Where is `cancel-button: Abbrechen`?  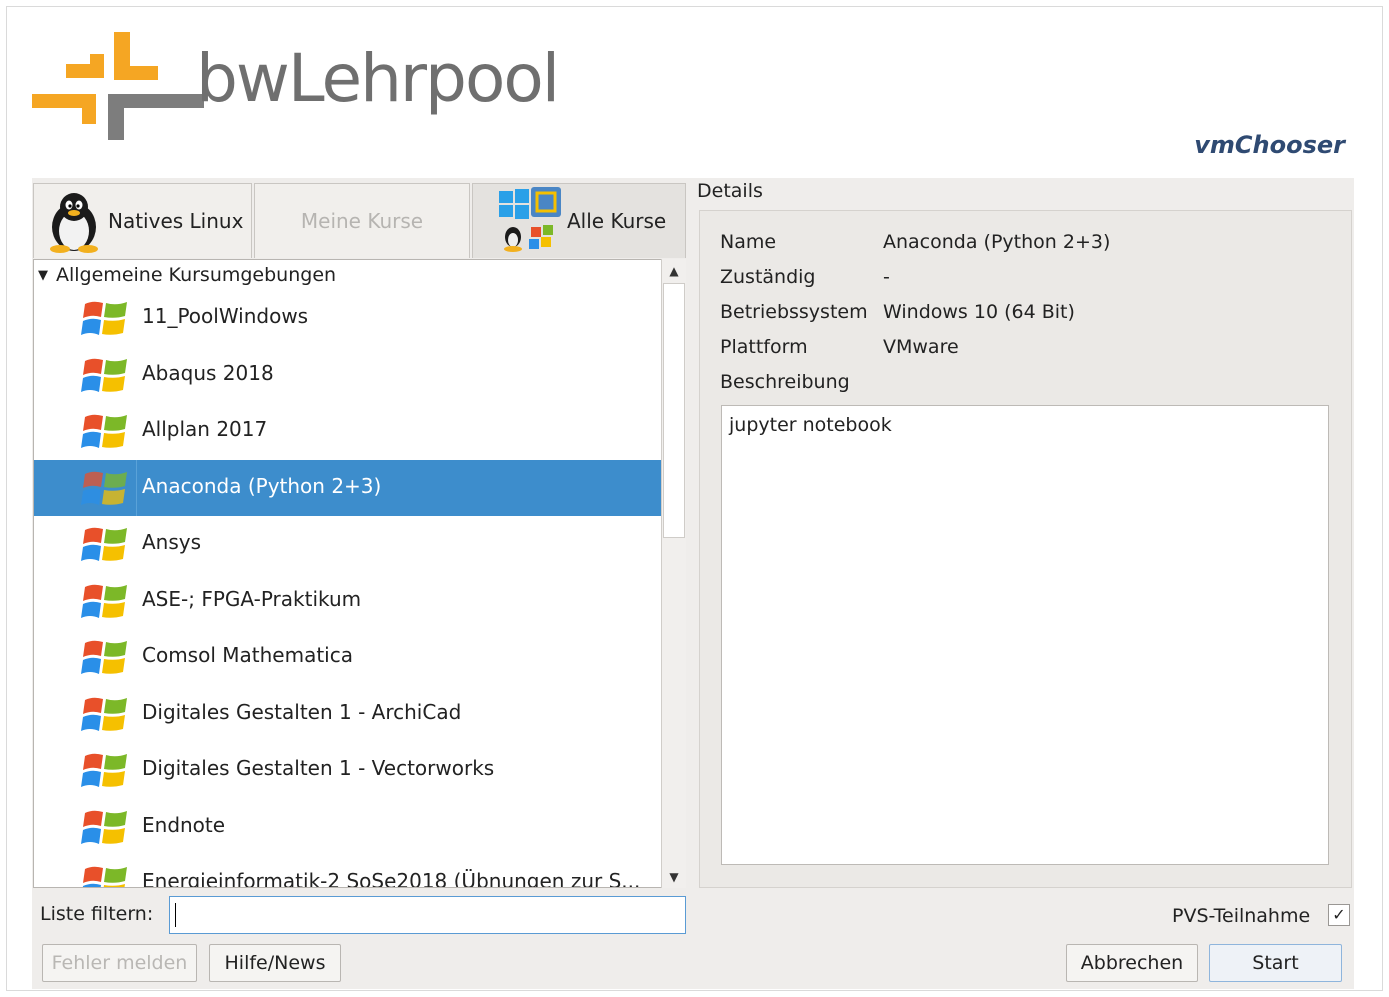
cancel-button: Abbrechen is located at coordinates (1132, 963).